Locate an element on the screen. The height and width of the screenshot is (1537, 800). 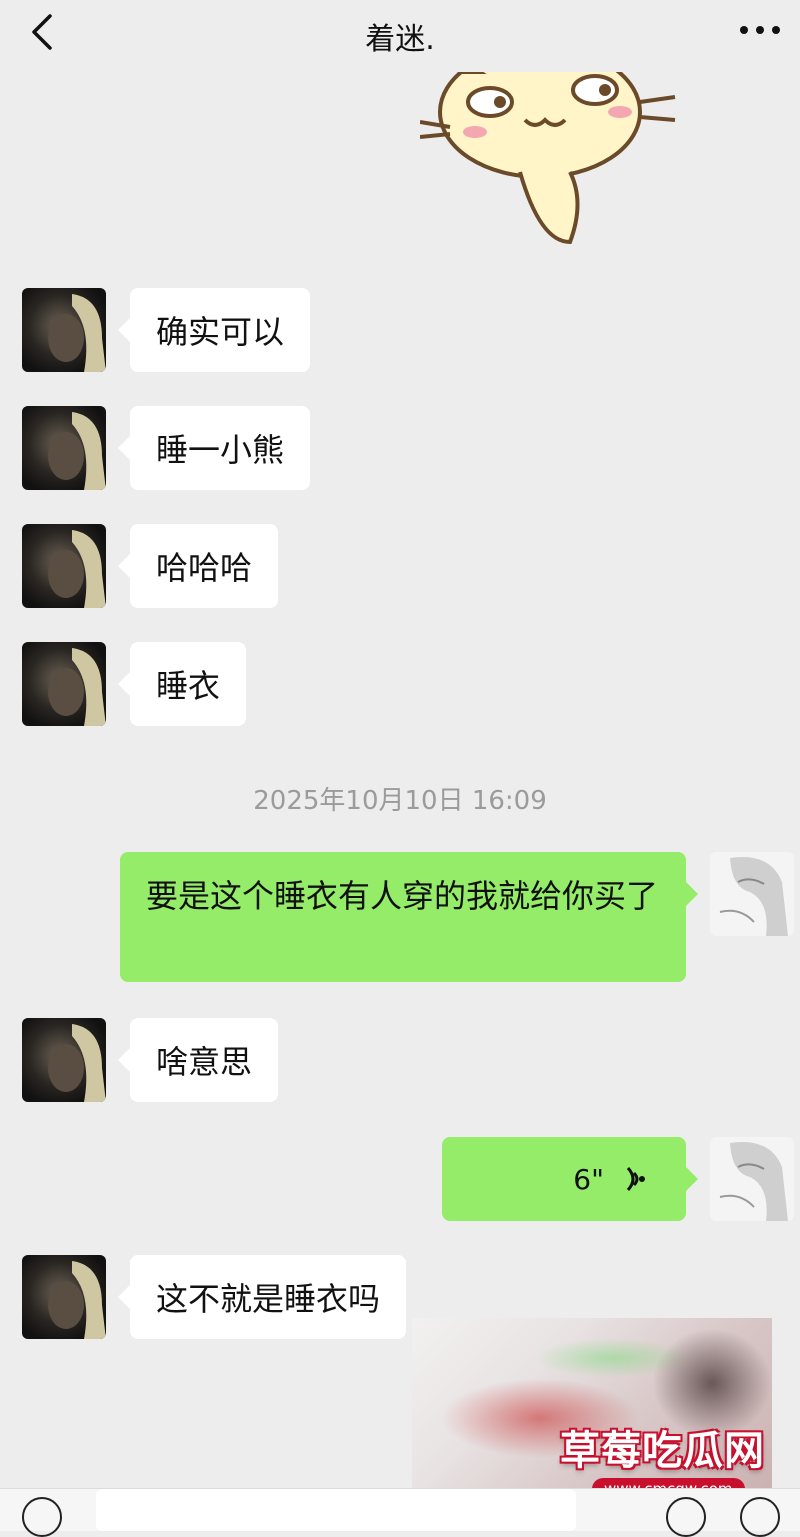
watermark-brand: 草莓吃瓜网 is located at coordinates (662, 1451).